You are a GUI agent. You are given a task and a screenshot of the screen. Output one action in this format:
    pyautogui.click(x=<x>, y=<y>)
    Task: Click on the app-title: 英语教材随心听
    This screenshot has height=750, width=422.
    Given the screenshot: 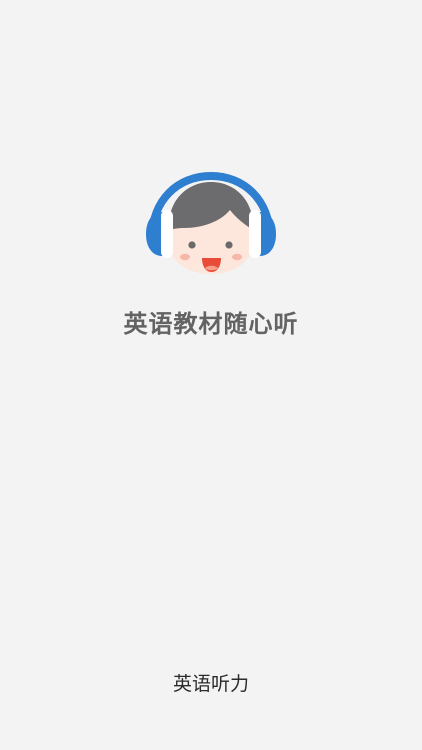 What is the action you would take?
    pyautogui.click(x=211, y=324)
    